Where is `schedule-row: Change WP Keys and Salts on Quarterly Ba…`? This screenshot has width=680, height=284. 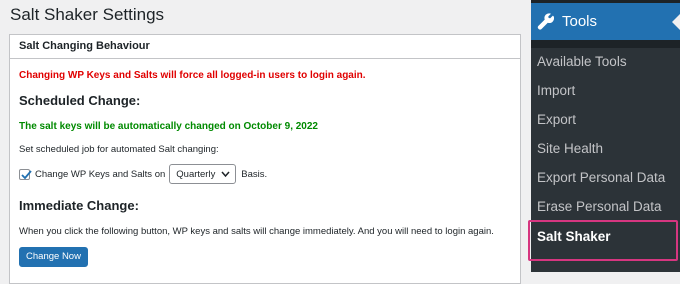
schedule-row: Change WP Keys and Salts on Quarterly Ba… is located at coordinates (143, 174).